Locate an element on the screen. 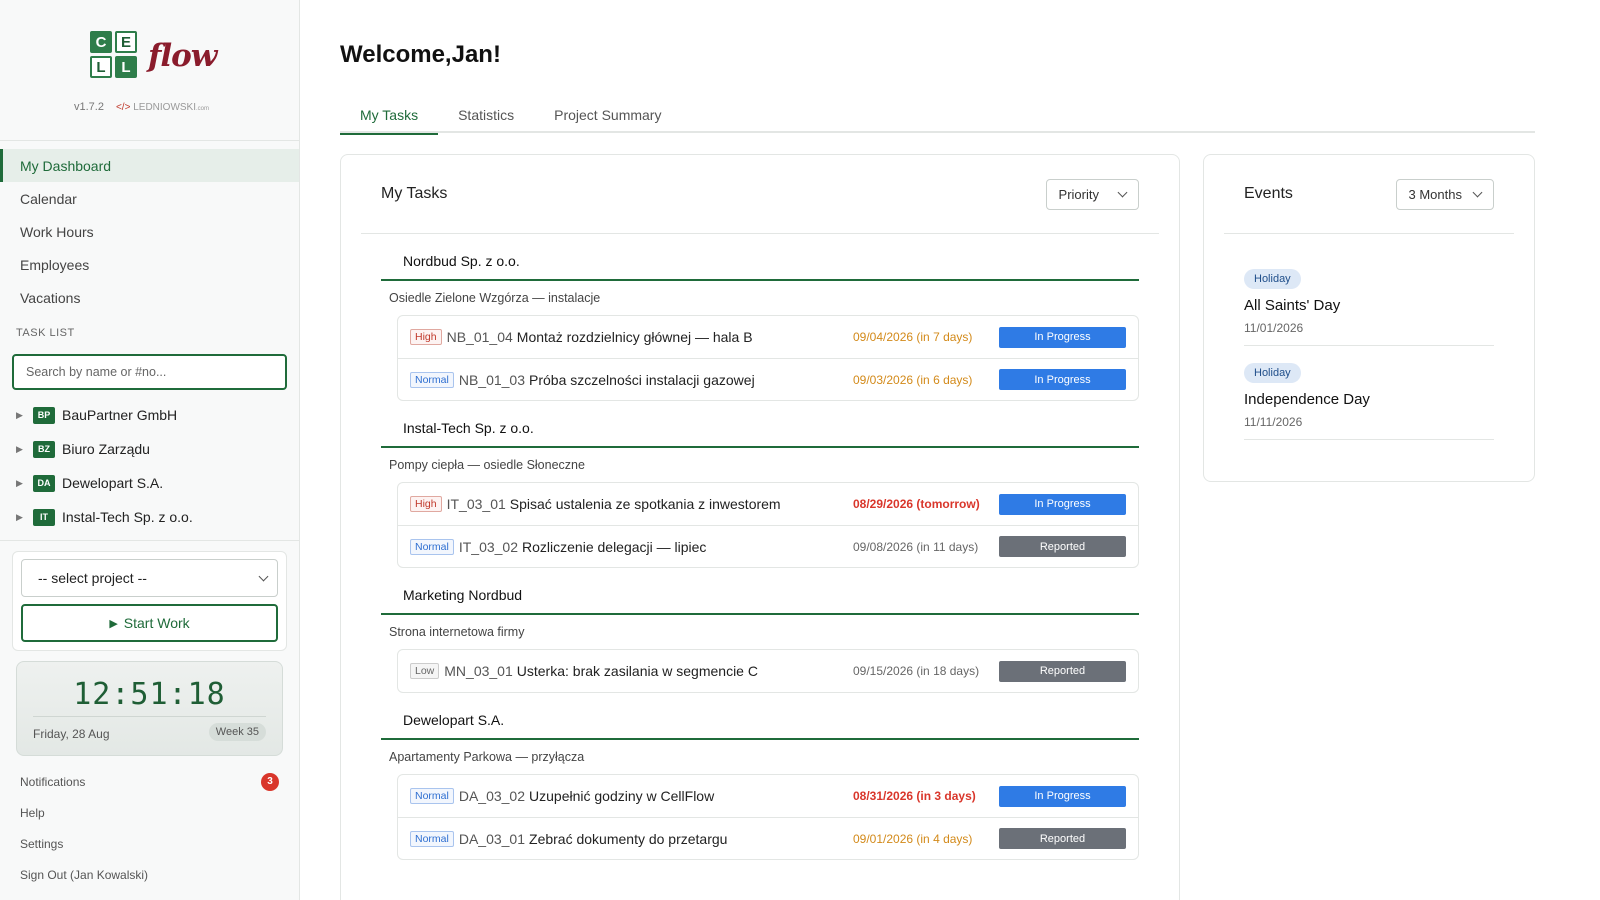  task-code: MN_03_01 is located at coordinates (478, 671).